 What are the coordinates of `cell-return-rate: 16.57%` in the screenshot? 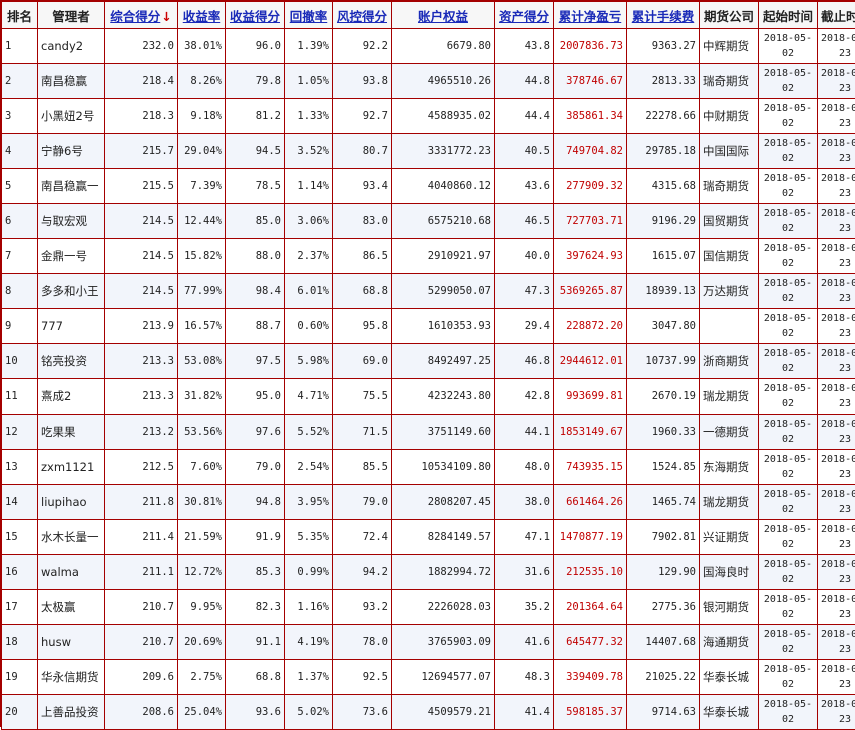 It's located at (201, 326).